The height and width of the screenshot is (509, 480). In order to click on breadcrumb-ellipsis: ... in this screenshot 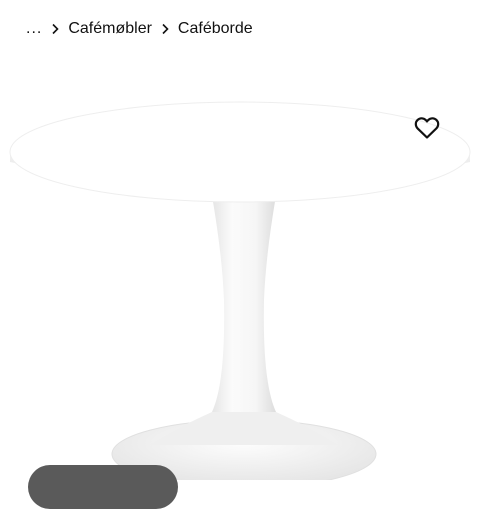, I will do `click(34, 29)`.